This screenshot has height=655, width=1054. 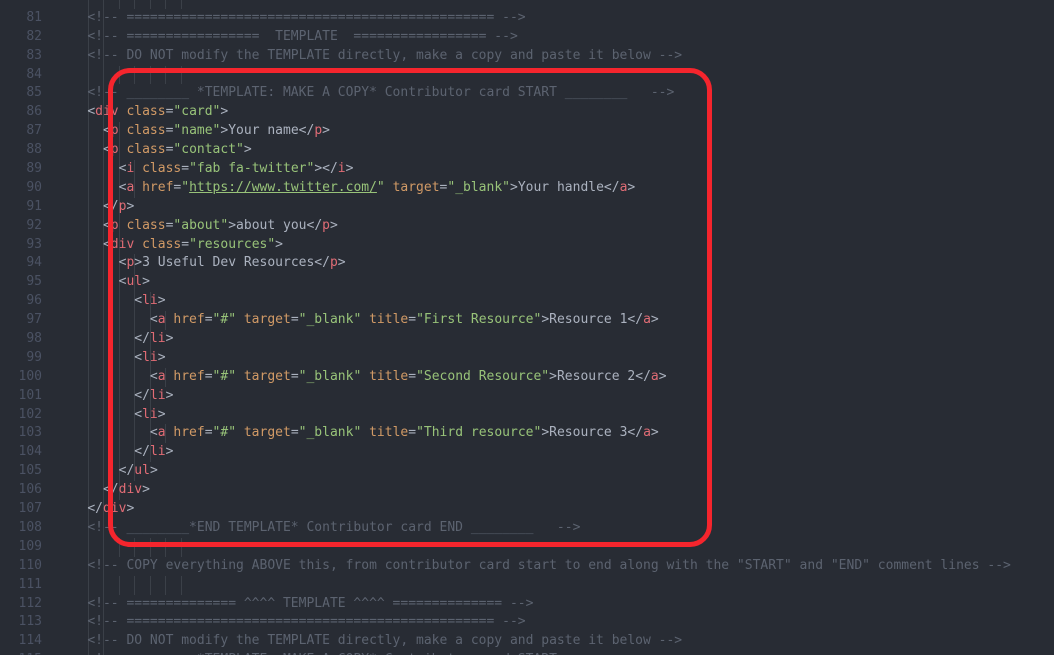 What do you see at coordinates (555, 264) in the screenshot?
I see `code-text: <p>3 Useful Dev Resources</p>` at bounding box center [555, 264].